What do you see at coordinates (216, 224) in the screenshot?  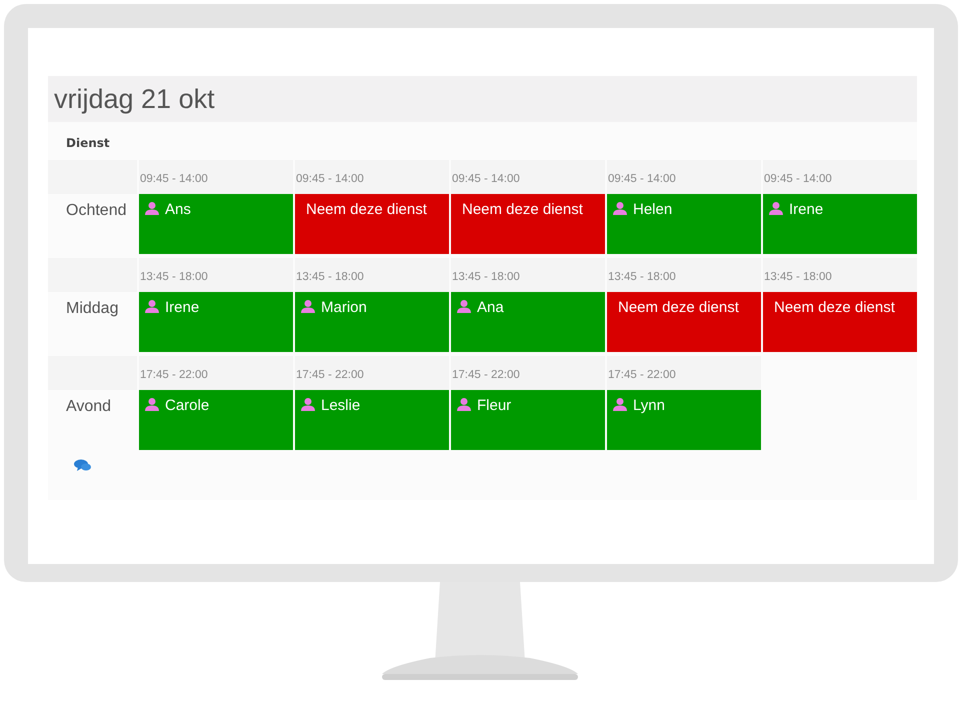 I see `assigned-shift: Ans` at bounding box center [216, 224].